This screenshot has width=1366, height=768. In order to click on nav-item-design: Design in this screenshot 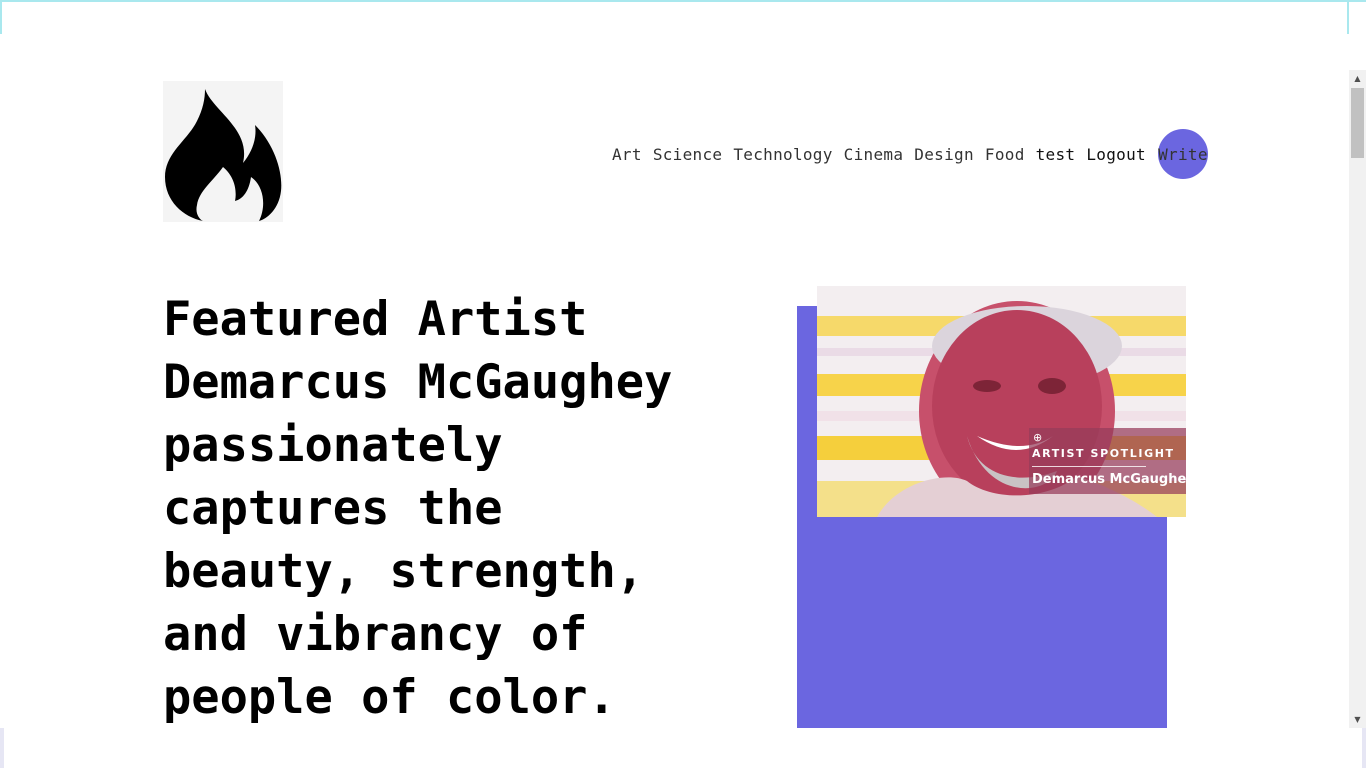, I will do `click(944, 154)`.